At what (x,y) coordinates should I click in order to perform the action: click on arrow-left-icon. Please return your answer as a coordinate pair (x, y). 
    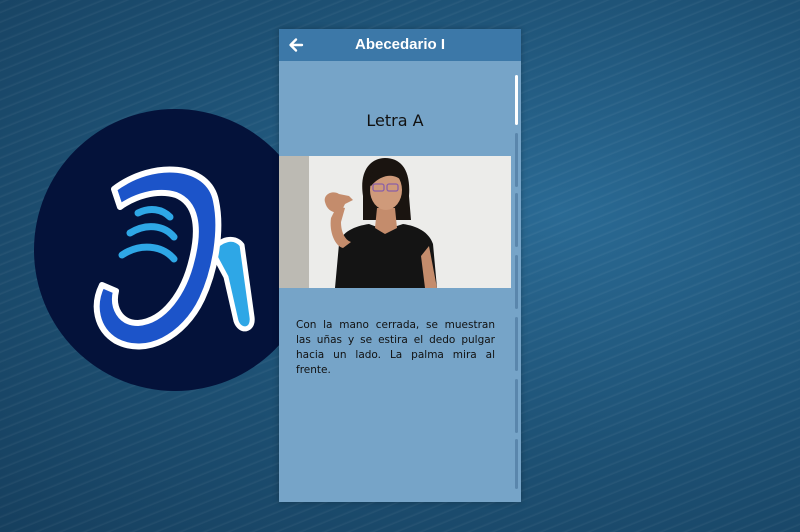
    Looking at the image, I should click on (296, 45).